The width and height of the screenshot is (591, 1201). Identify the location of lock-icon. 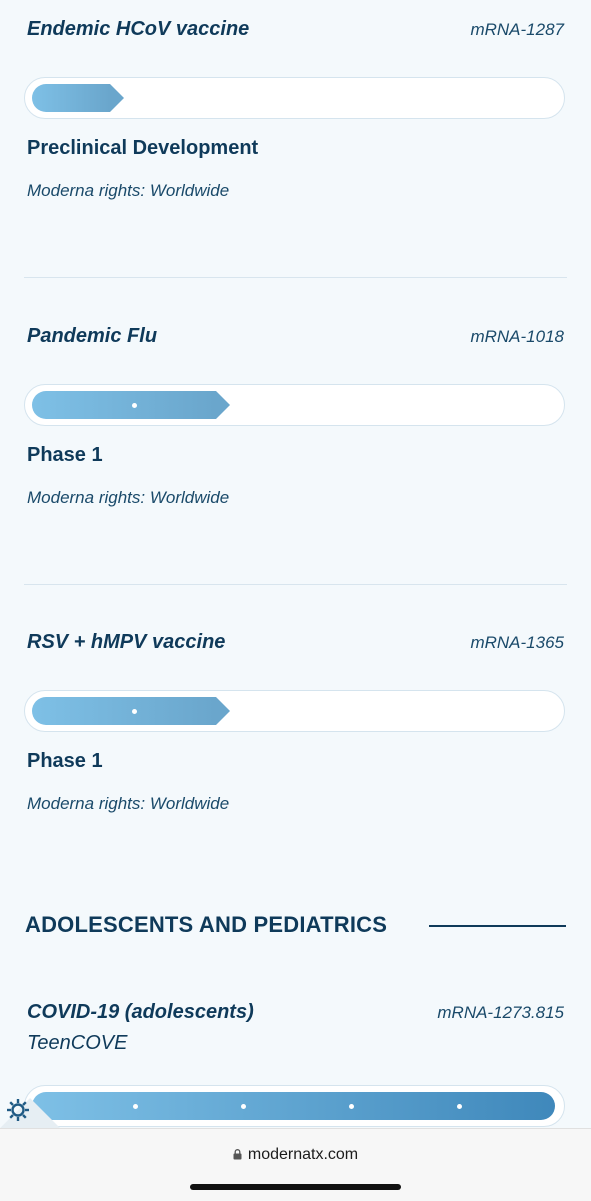
(237, 1154).